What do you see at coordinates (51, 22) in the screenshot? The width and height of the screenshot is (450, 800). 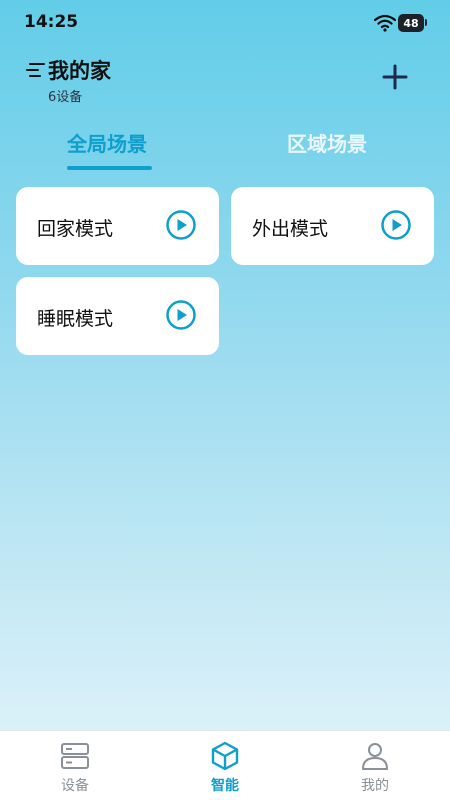 I see `status-time: 14:25` at bounding box center [51, 22].